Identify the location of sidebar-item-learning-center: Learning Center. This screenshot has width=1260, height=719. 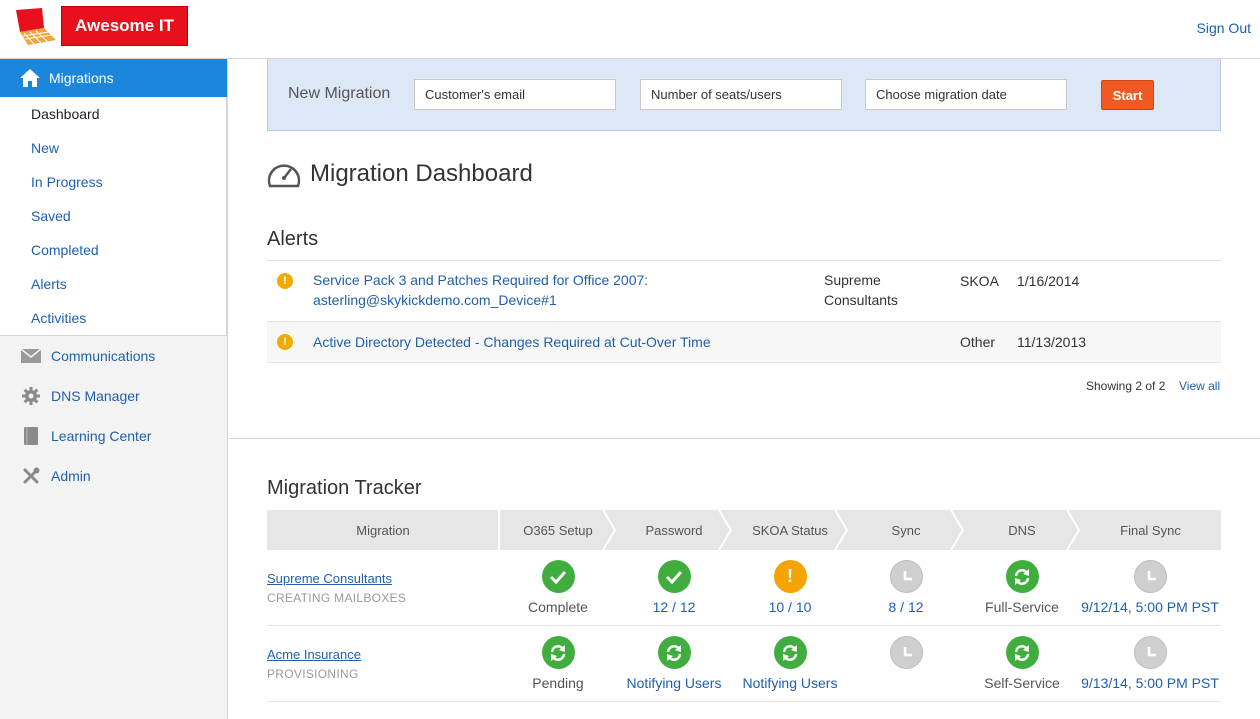
(113, 436).